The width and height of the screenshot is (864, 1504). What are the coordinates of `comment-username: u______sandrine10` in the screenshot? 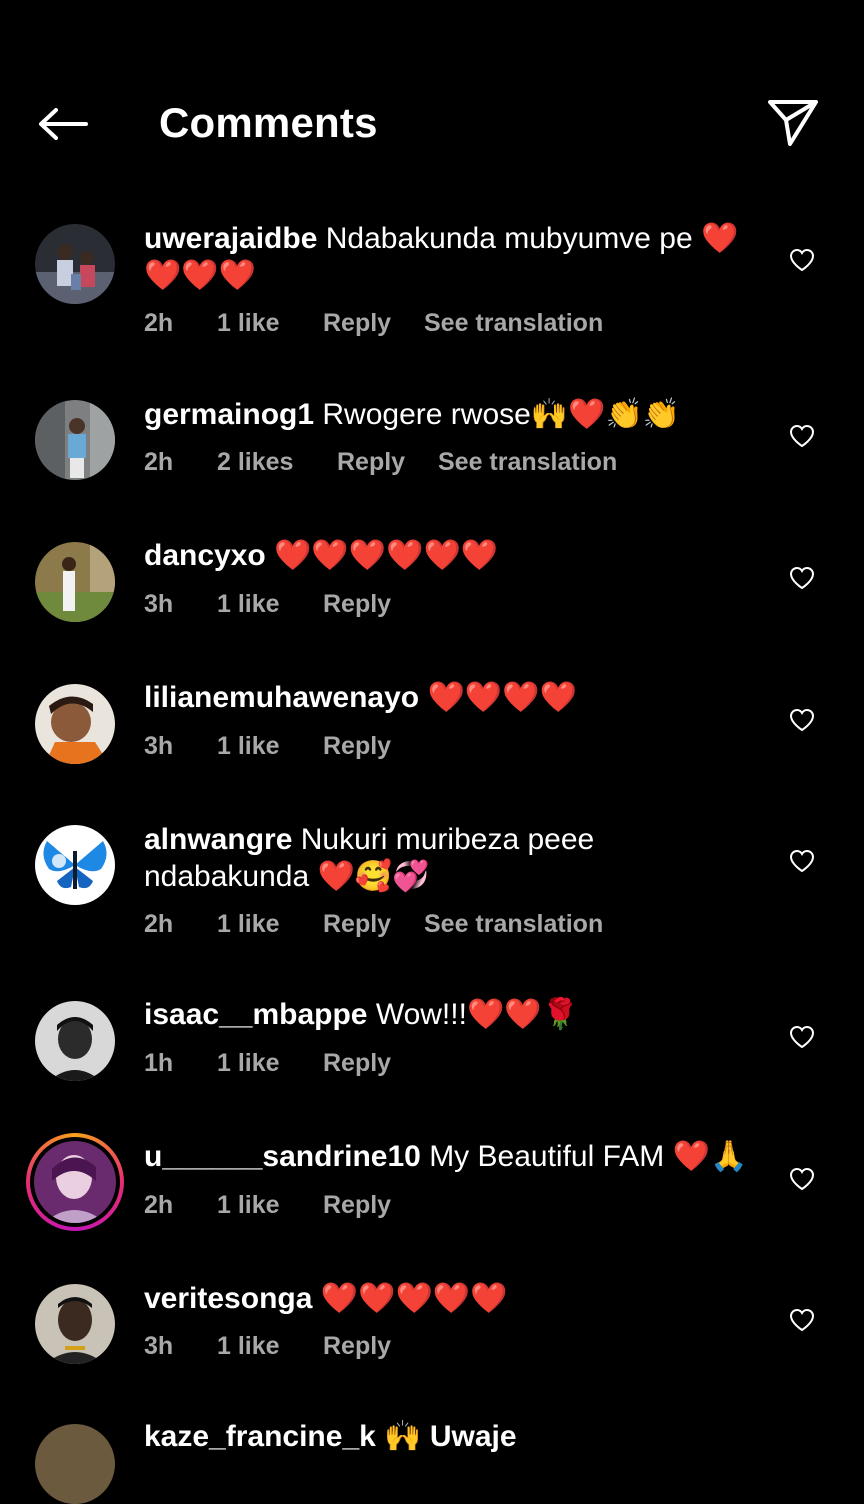 It's located at (282, 1156).